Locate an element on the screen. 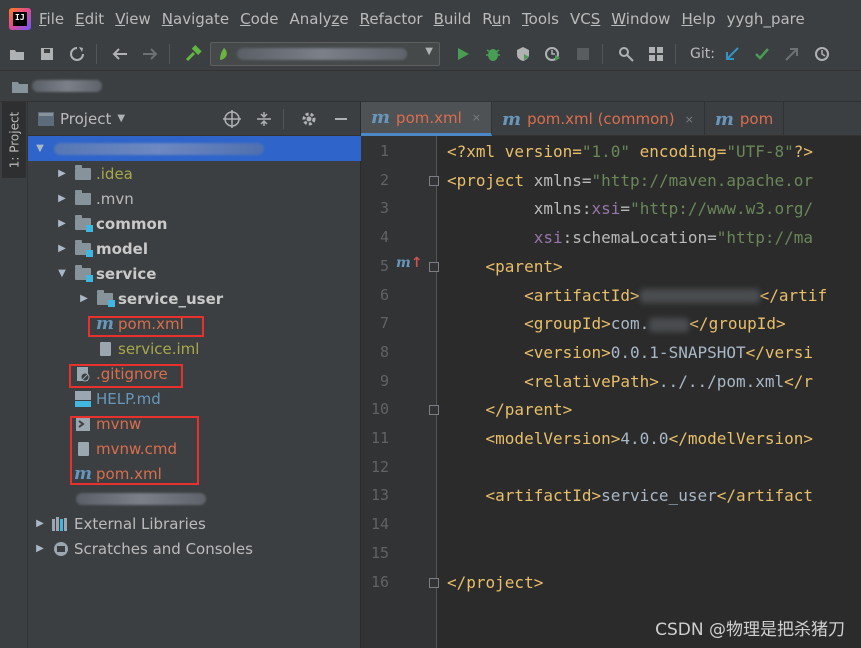  tree-row: ▶ model is located at coordinates (194, 248).